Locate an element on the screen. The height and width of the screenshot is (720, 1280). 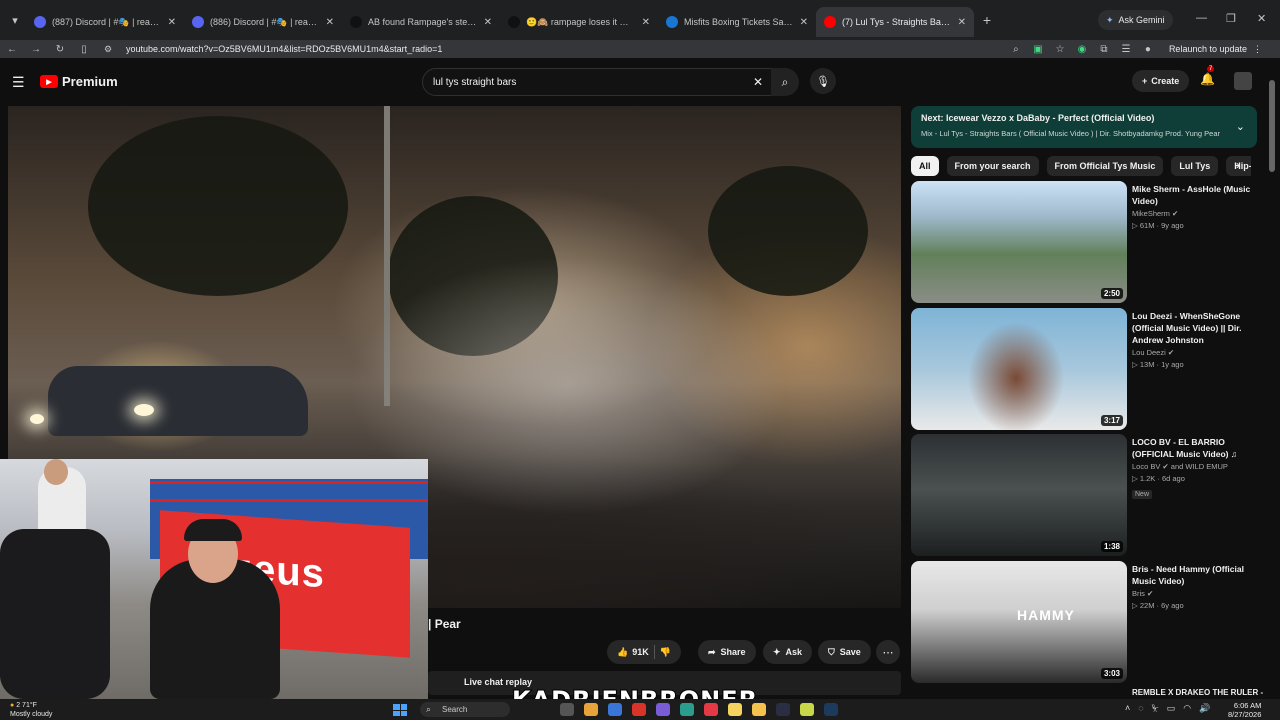
voice-search-button: 🎙 is located at coordinates (823, 81).